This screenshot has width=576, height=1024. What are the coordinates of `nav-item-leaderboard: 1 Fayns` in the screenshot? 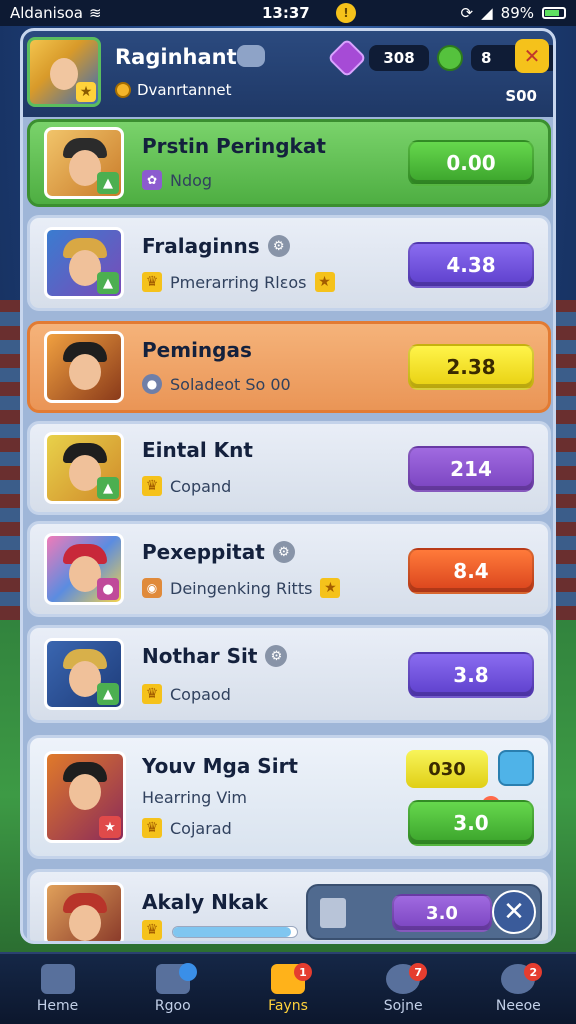 It's located at (288, 989).